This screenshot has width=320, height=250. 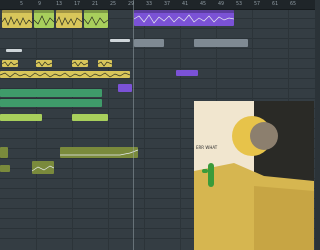 I want to click on bar-number: 65, so click(x=293, y=4).